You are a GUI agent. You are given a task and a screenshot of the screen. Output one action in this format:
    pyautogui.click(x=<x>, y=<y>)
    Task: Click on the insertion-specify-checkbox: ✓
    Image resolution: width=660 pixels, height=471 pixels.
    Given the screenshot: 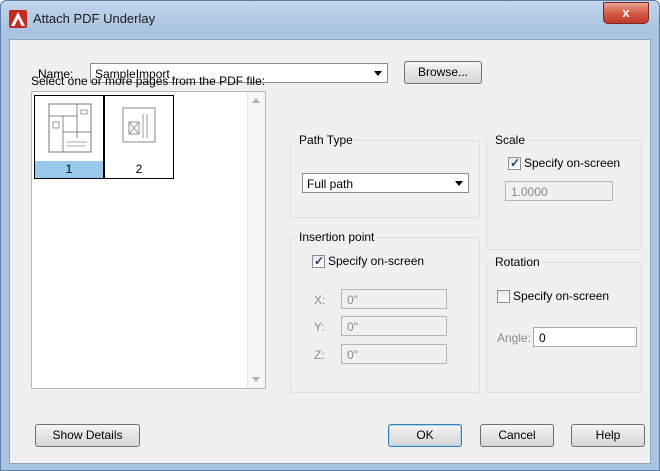 What is the action you would take?
    pyautogui.click(x=318, y=261)
    